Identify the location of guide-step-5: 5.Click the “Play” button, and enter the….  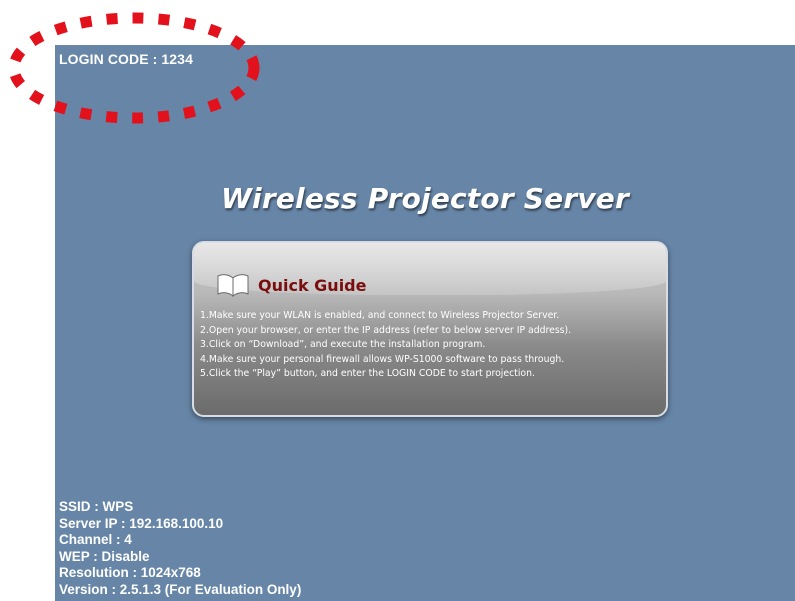
(367, 374).